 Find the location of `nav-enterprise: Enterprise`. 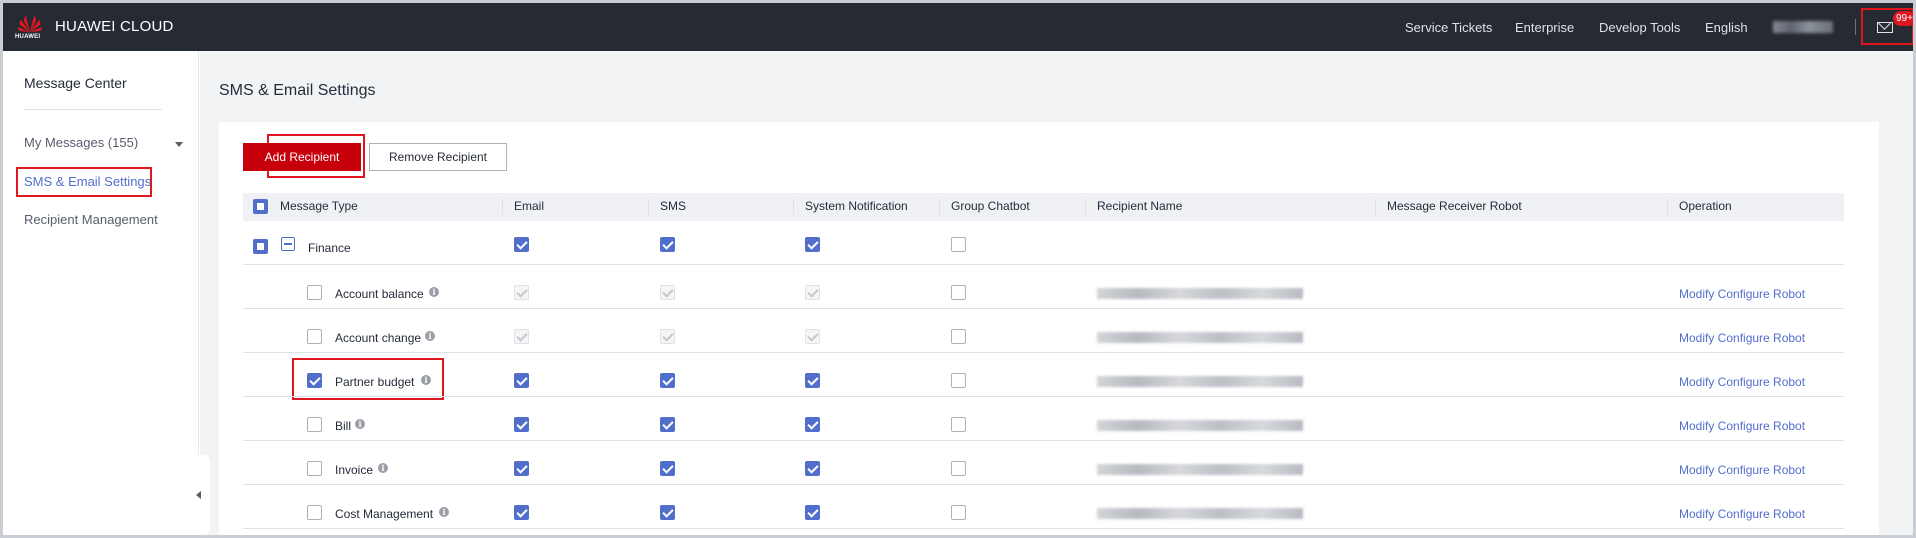

nav-enterprise: Enterprise is located at coordinates (1544, 27).